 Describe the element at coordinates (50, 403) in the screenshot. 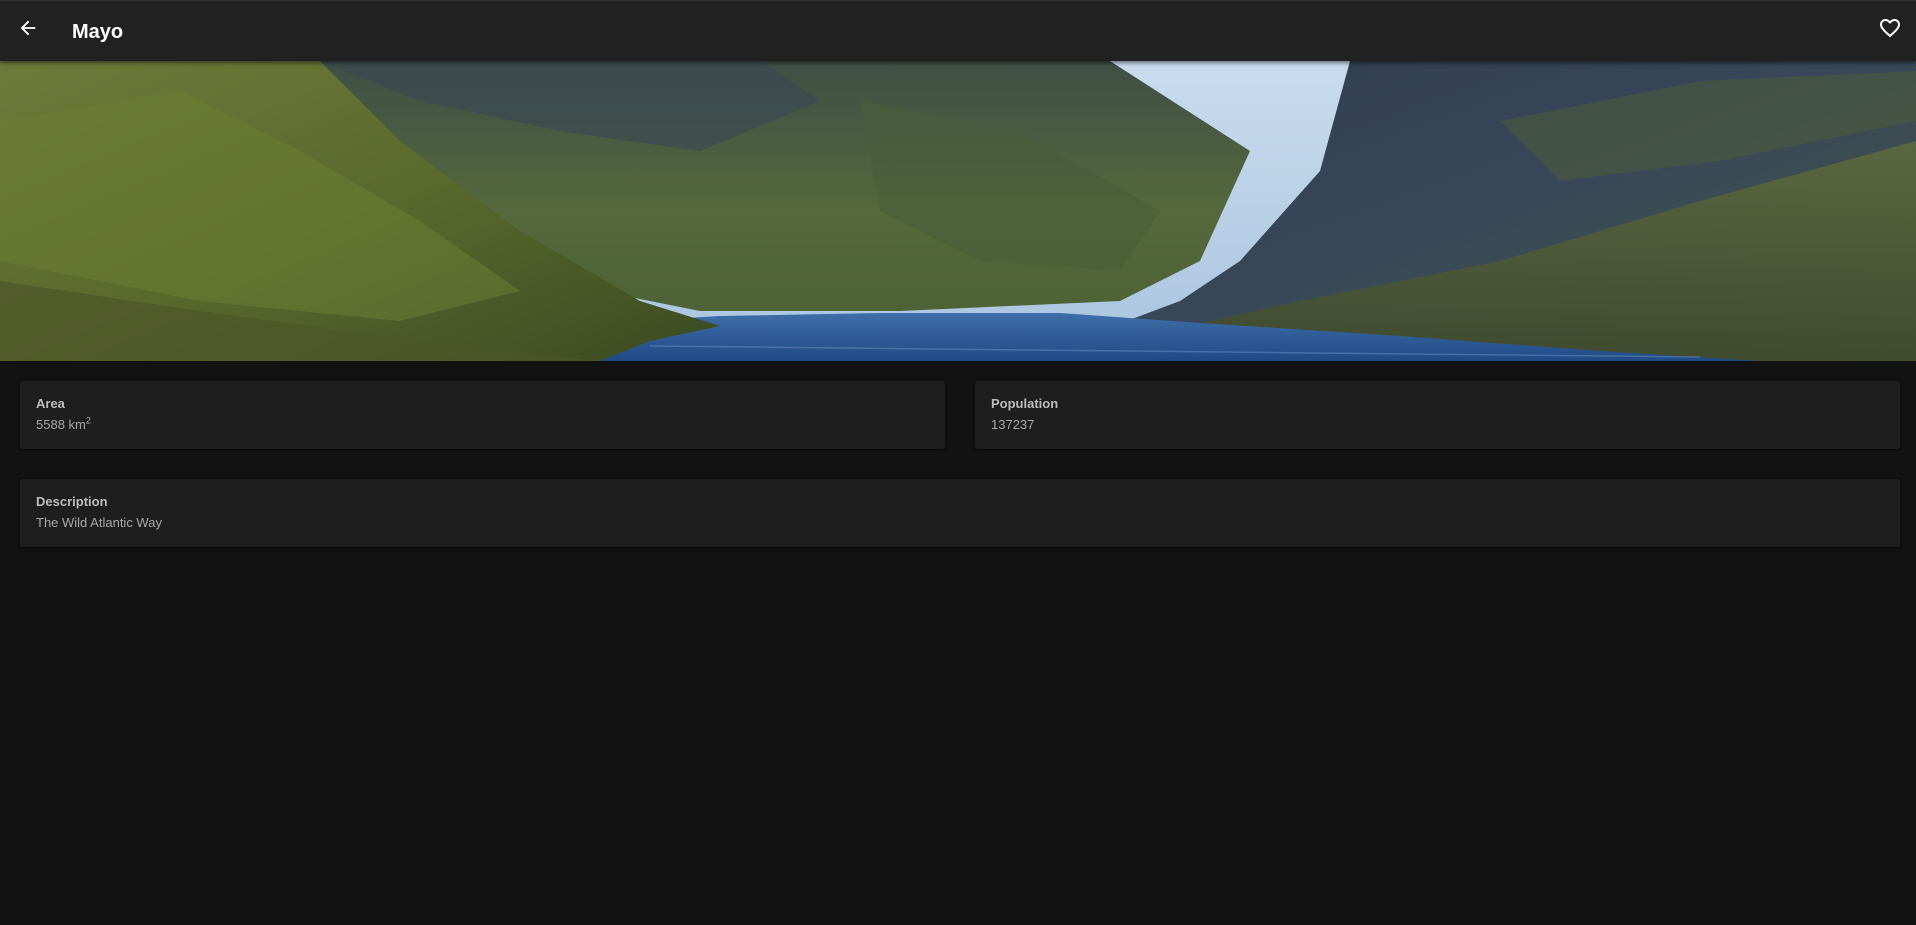

I see `area-label: Area` at that location.